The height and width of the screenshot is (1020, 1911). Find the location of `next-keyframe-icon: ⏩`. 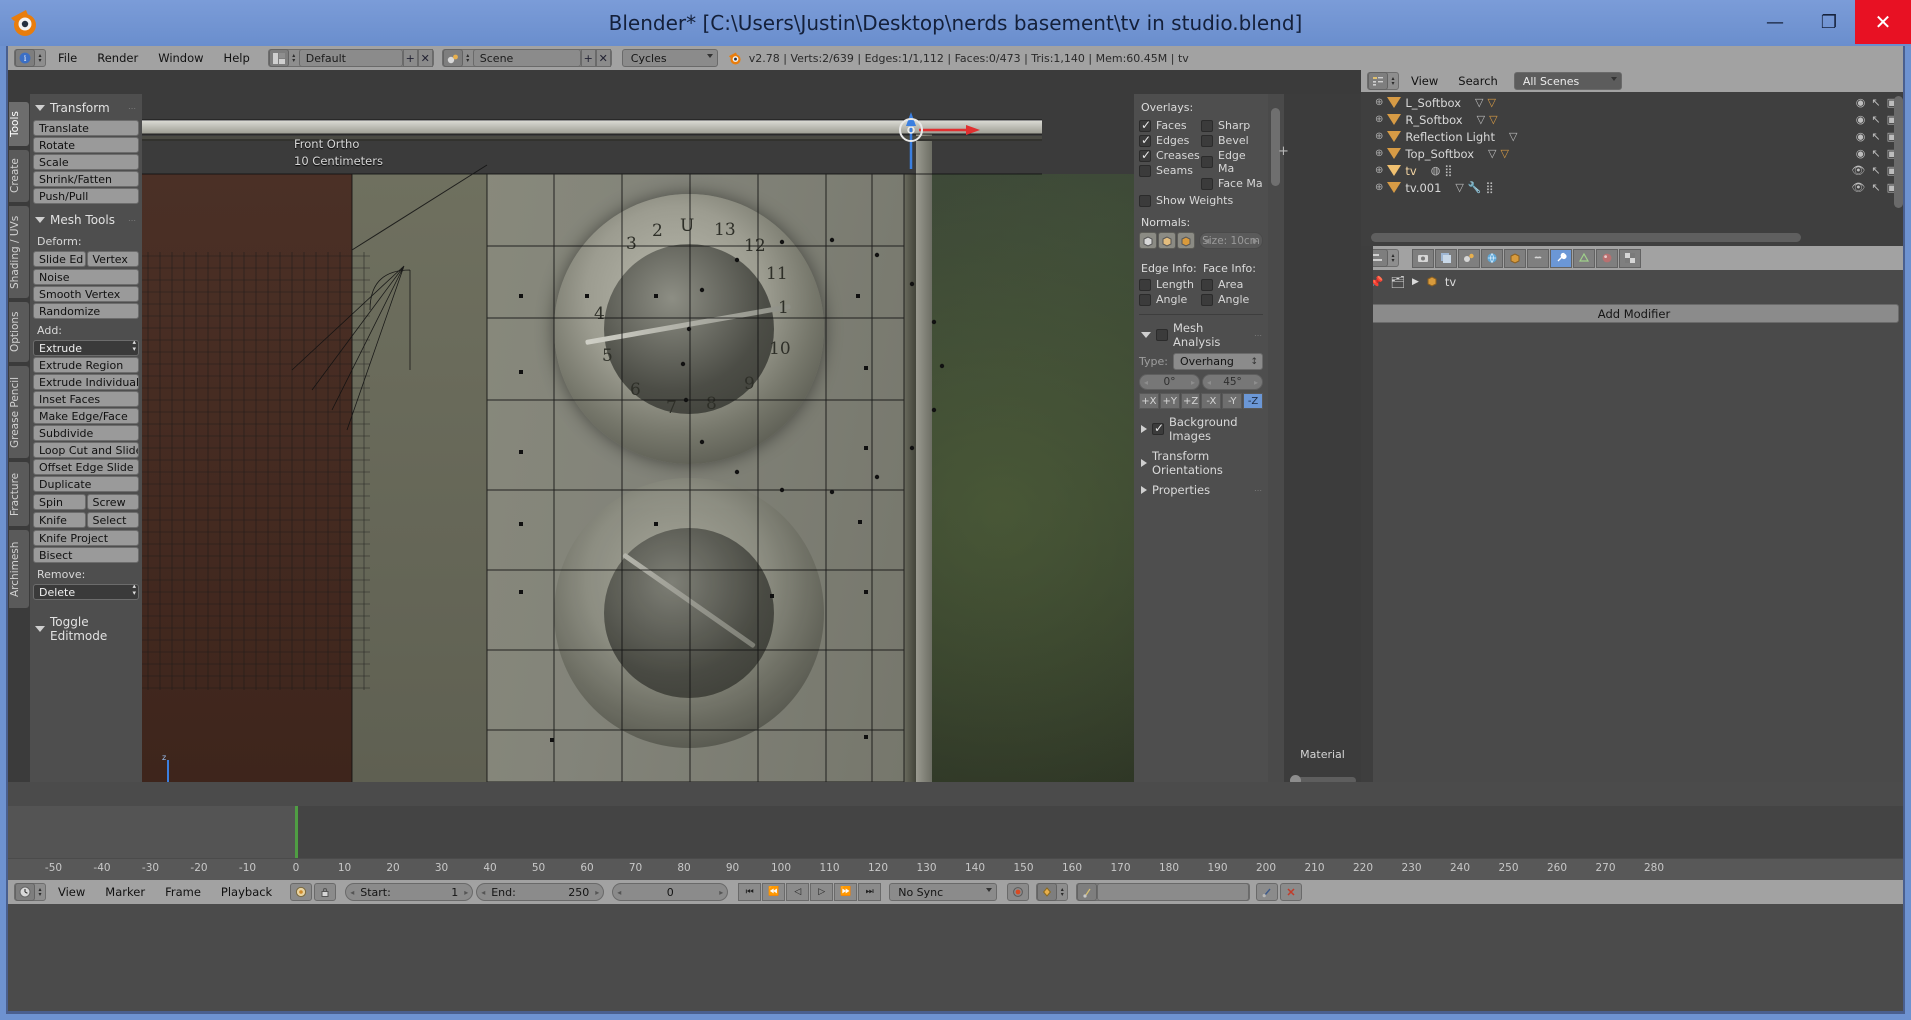

next-keyframe-icon: ⏩ is located at coordinates (846, 892).